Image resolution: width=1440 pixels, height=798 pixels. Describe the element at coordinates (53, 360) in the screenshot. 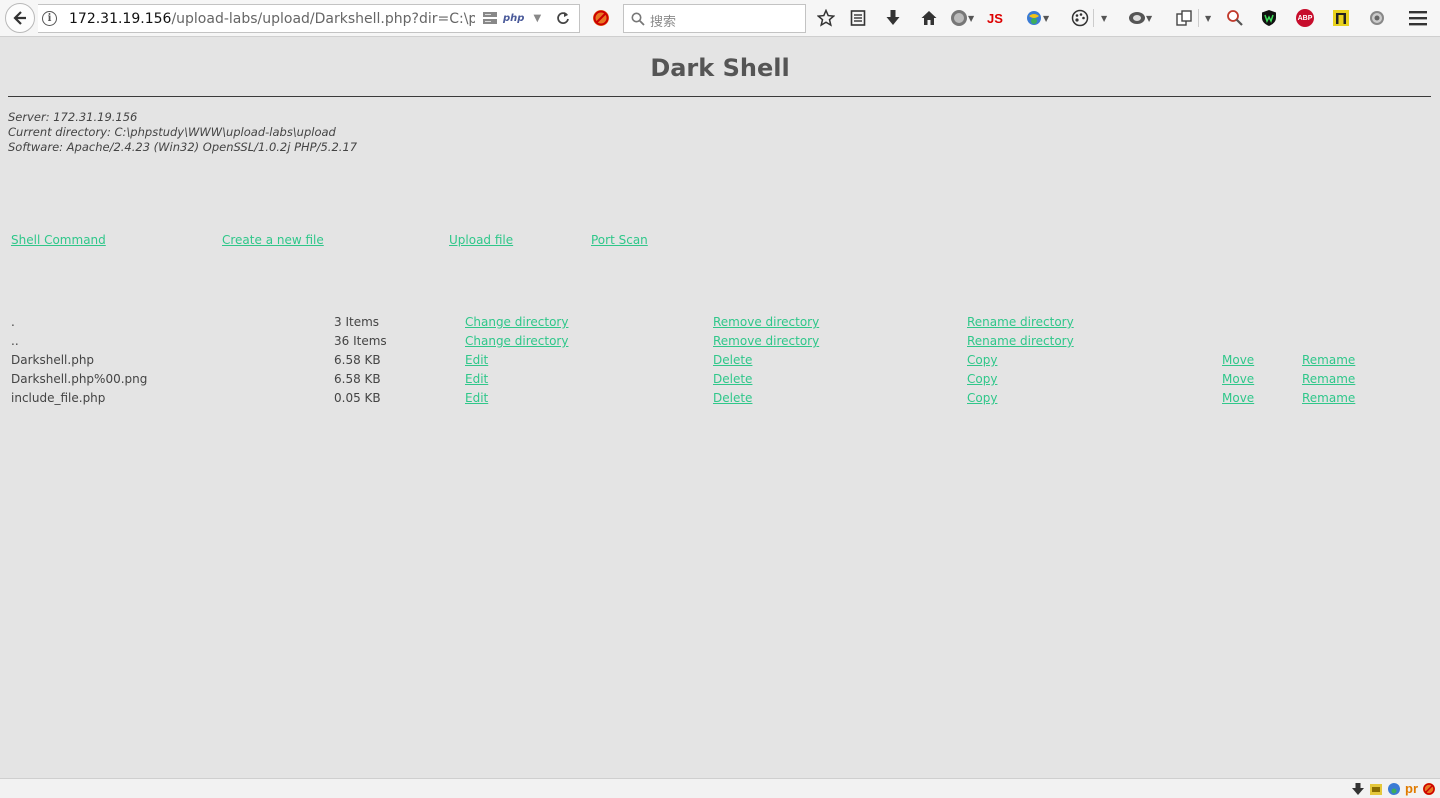

I see `file-name: Darkshell.php` at that location.